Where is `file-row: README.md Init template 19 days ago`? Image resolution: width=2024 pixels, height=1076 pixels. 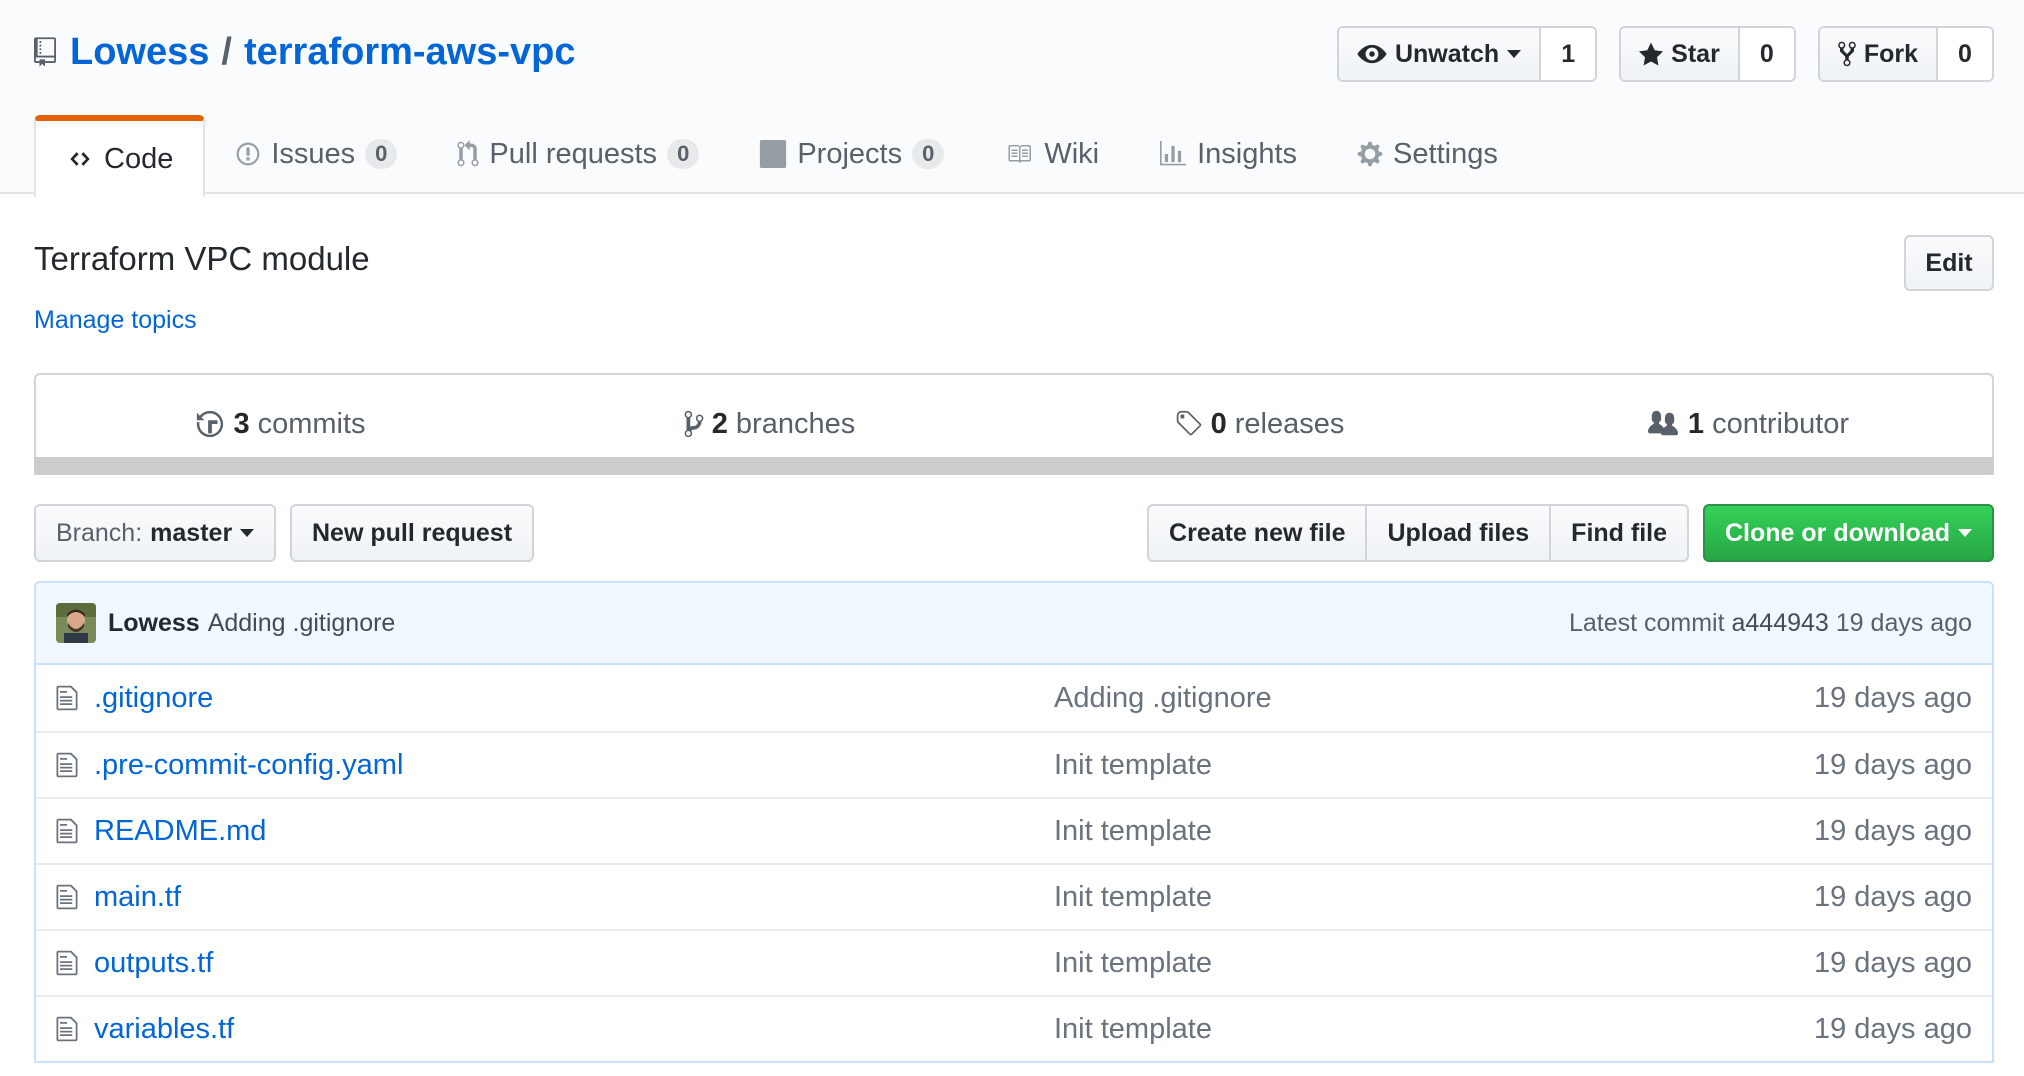
file-row: README.md Init template 19 days ago is located at coordinates (1014, 830).